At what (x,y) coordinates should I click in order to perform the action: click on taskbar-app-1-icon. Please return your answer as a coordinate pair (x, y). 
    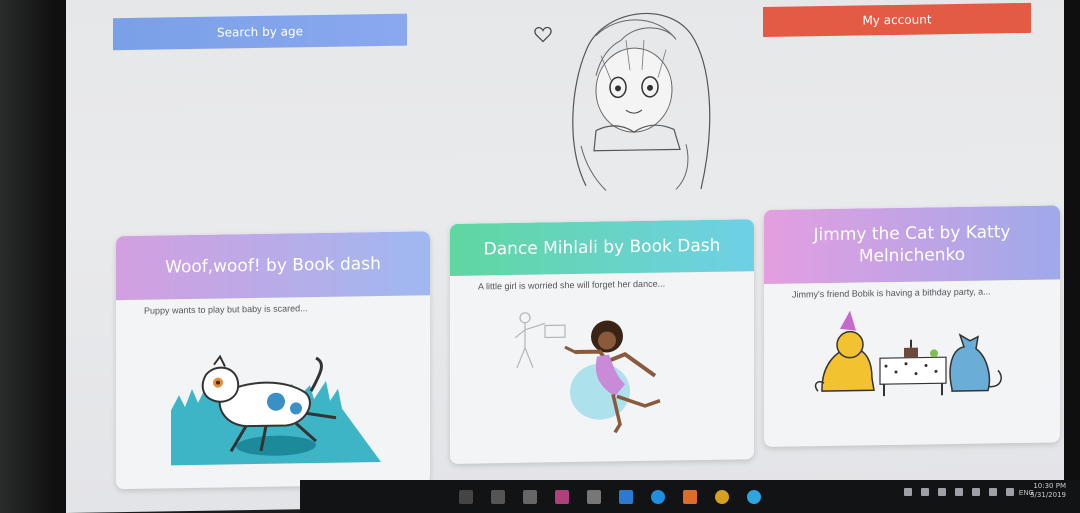
    Looking at the image, I should click on (466, 496).